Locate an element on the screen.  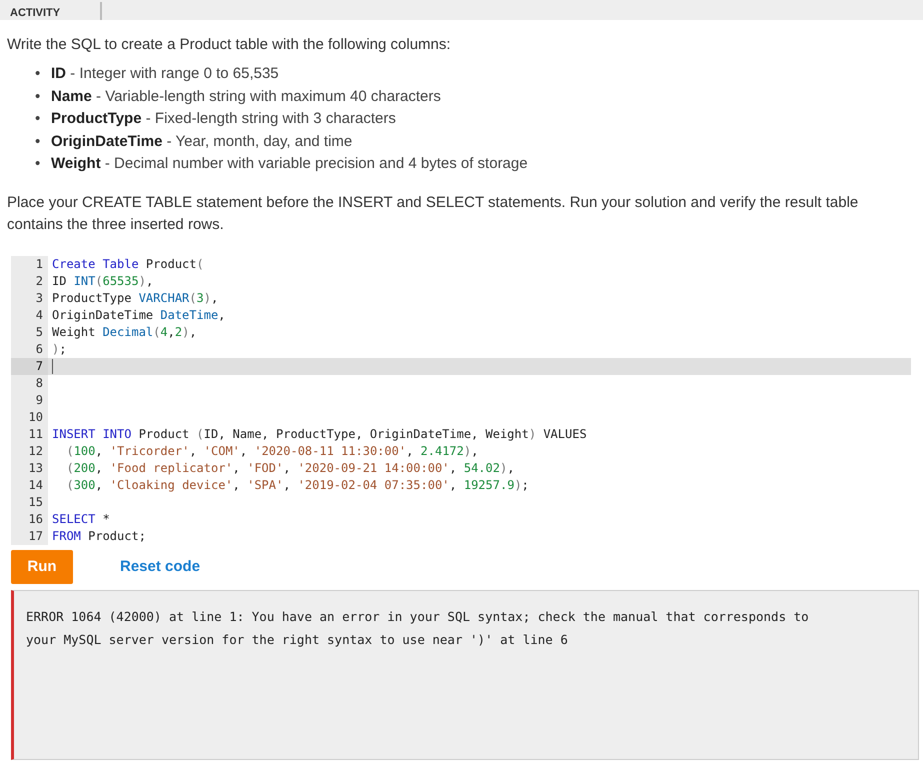
line-number: 11 is located at coordinates (29, 434).